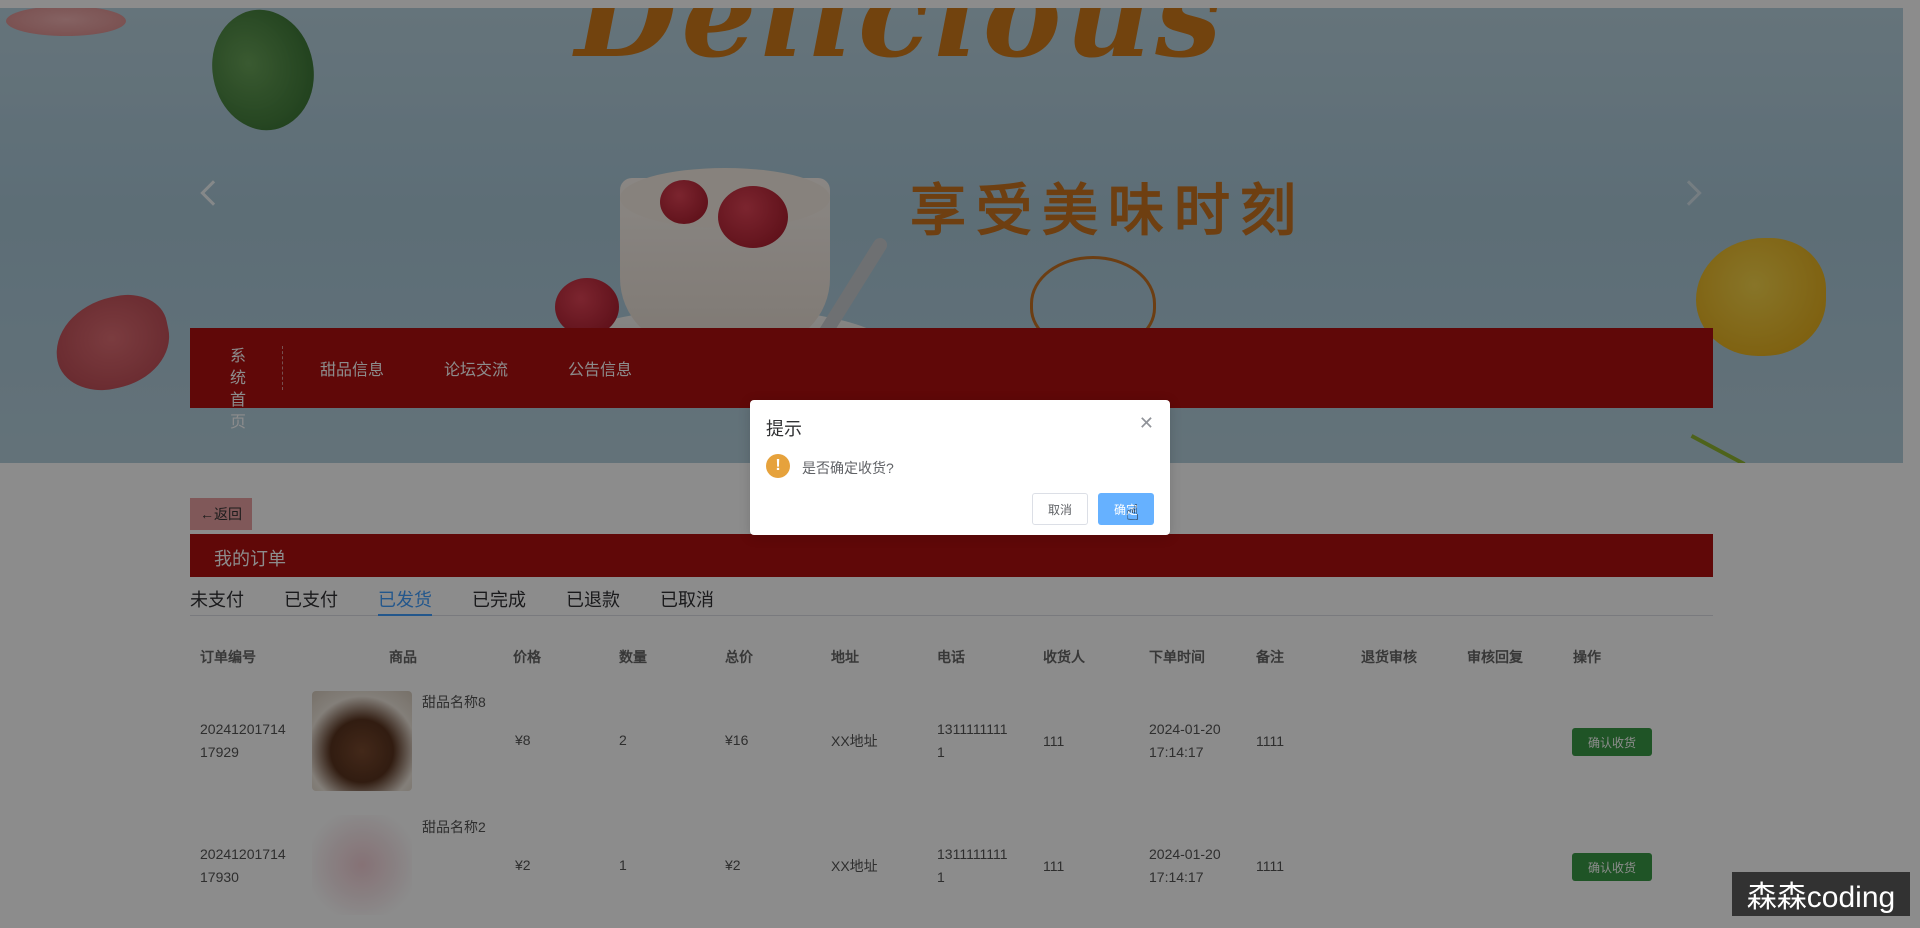  Describe the element at coordinates (1821, 894) in the screenshot. I see `watermark: 森森coding` at that location.